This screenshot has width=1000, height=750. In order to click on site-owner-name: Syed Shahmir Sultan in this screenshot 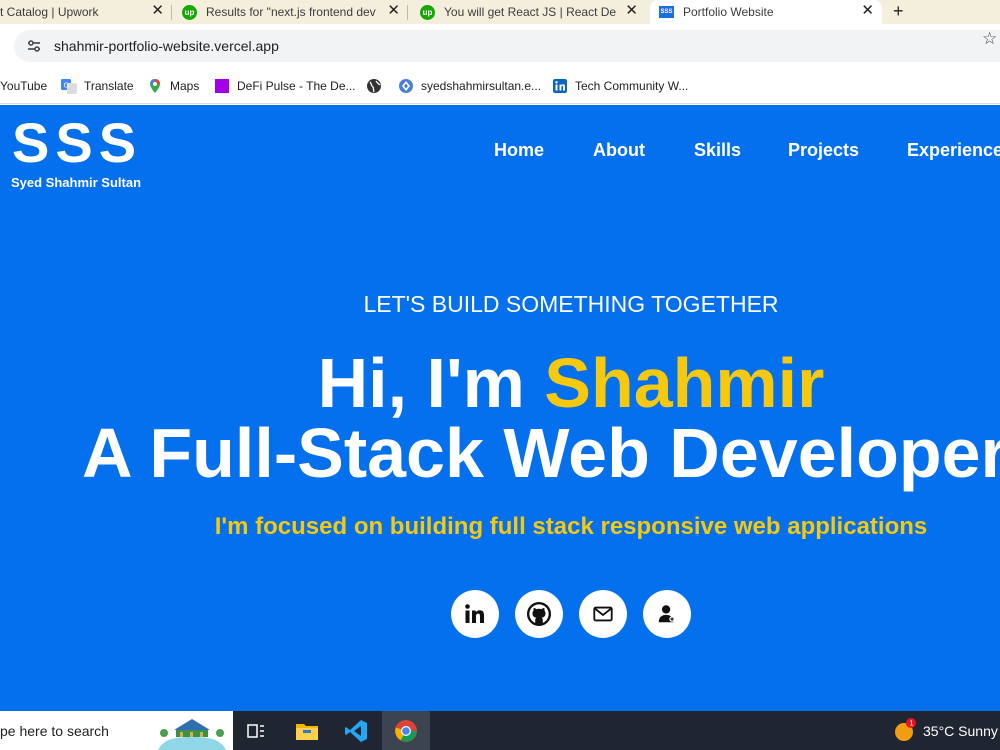, I will do `click(76, 182)`.